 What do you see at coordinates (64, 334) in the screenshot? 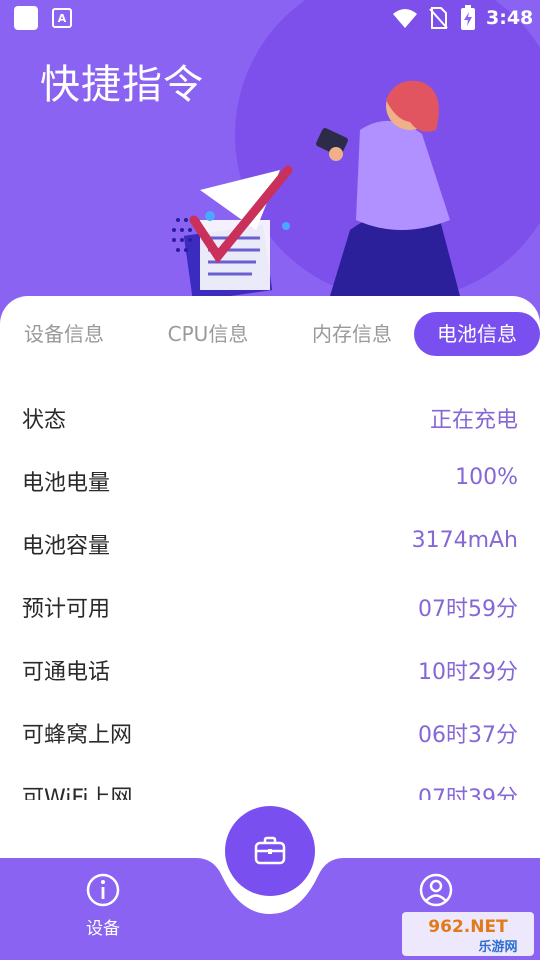
I see `tab-device-info: 设备信息` at bounding box center [64, 334].